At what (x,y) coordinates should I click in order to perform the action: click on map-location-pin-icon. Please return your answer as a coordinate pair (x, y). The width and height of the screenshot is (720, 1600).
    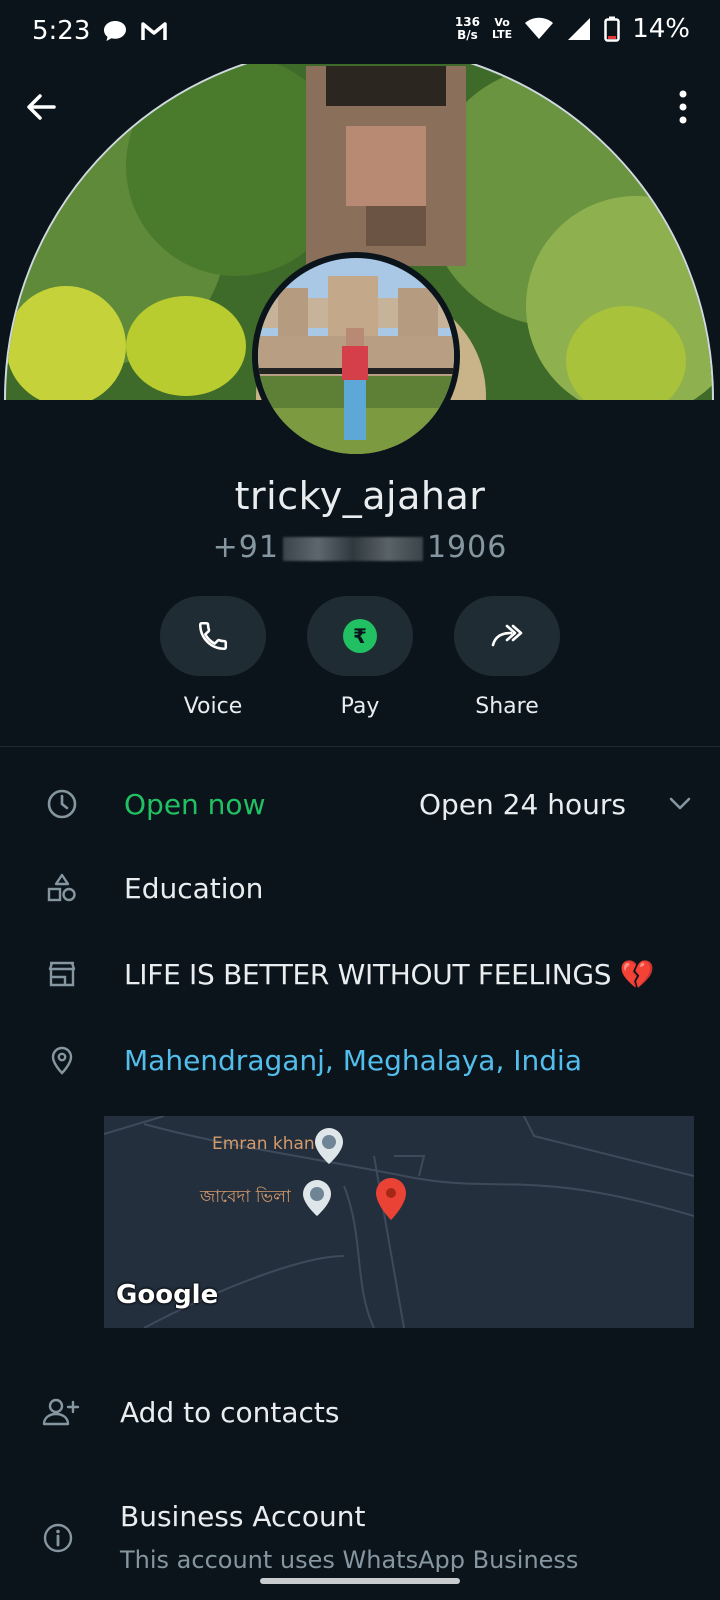
    Looking at the image, I should click on (391, 1199).